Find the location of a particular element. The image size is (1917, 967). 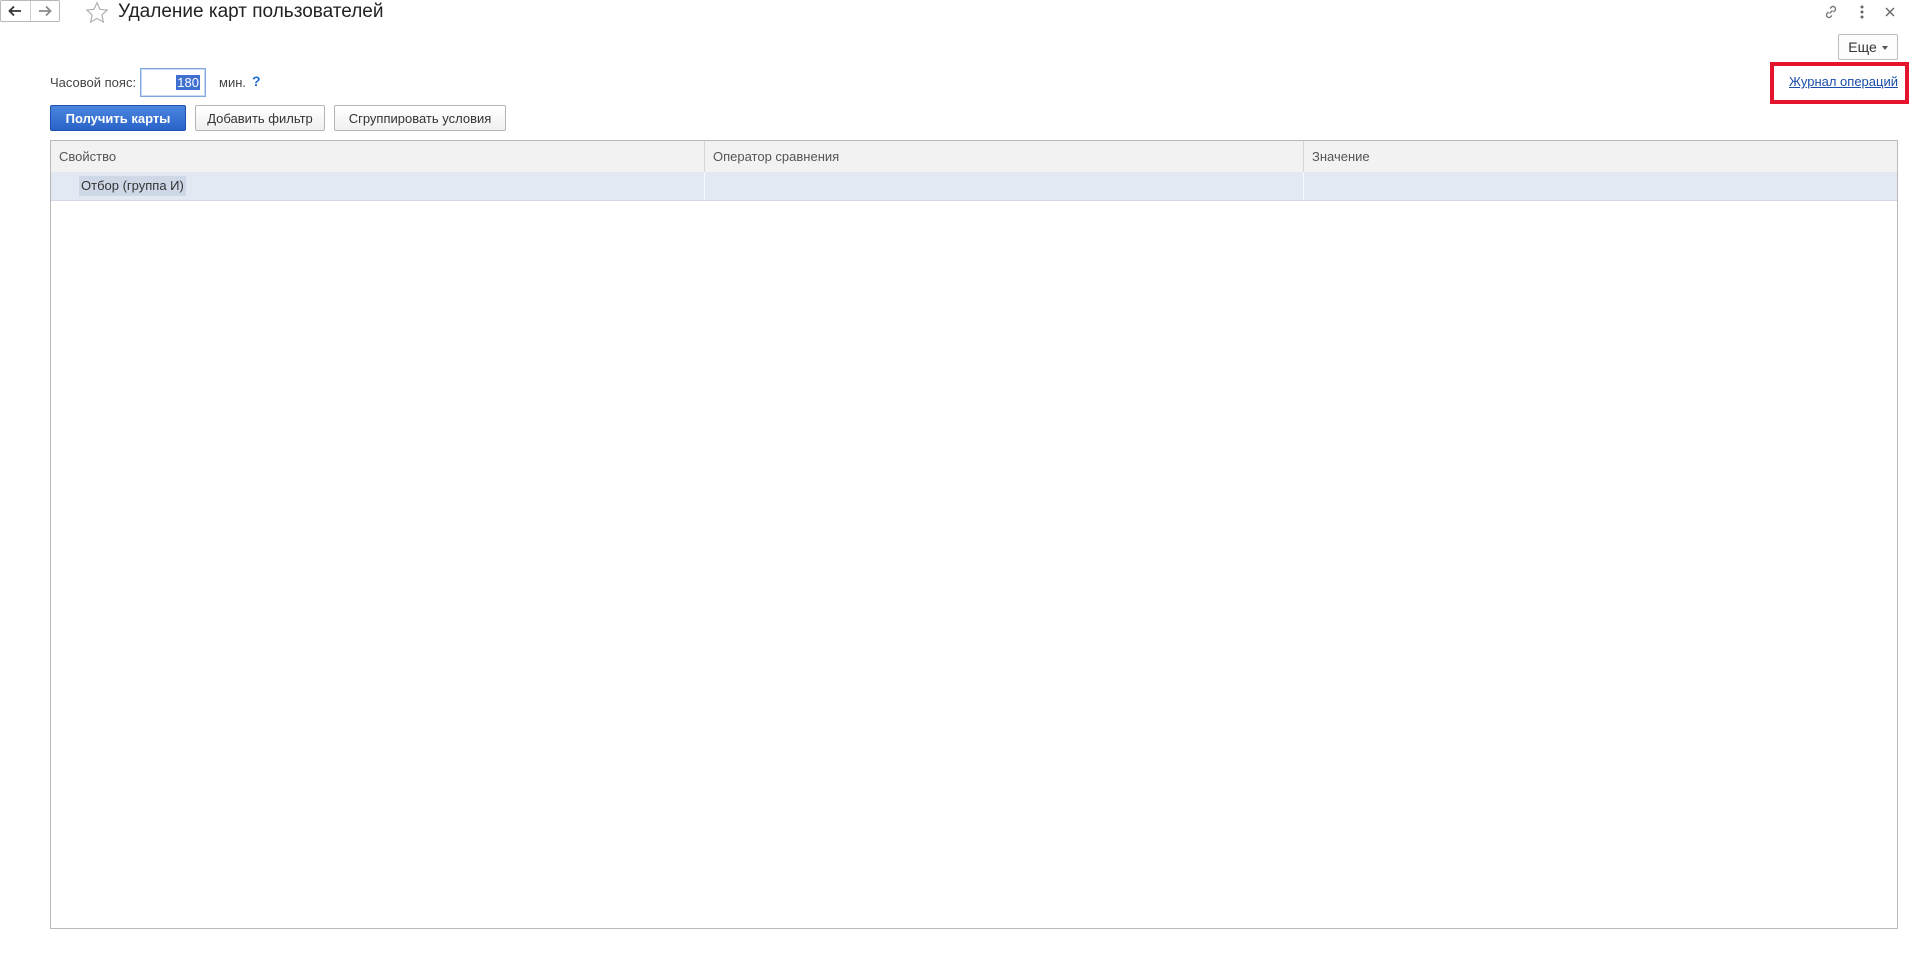

more-button-label: Еще is located at coordinates (1862, 47).